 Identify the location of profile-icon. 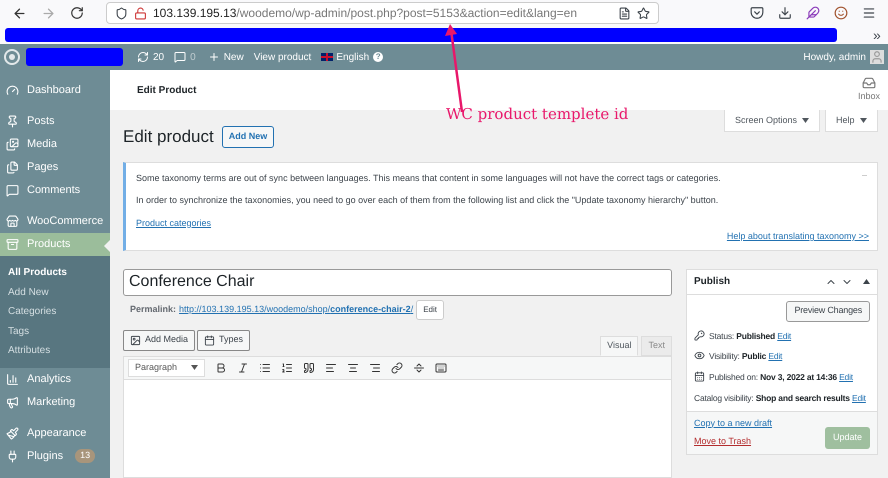
(841, 13).